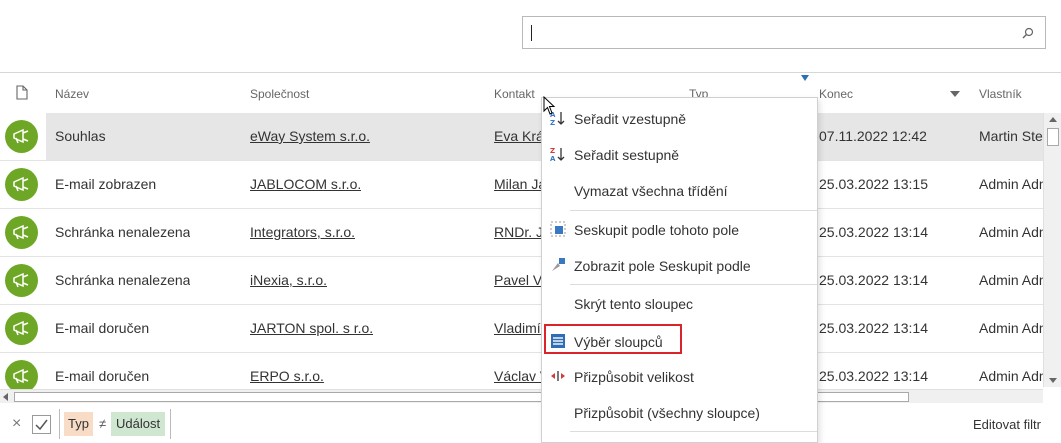 The image size is (1061, 443). What do you see at coordinates (16, 424) in the screenshot?
I see `close-icon: ×` at bounding box center [16, 424].